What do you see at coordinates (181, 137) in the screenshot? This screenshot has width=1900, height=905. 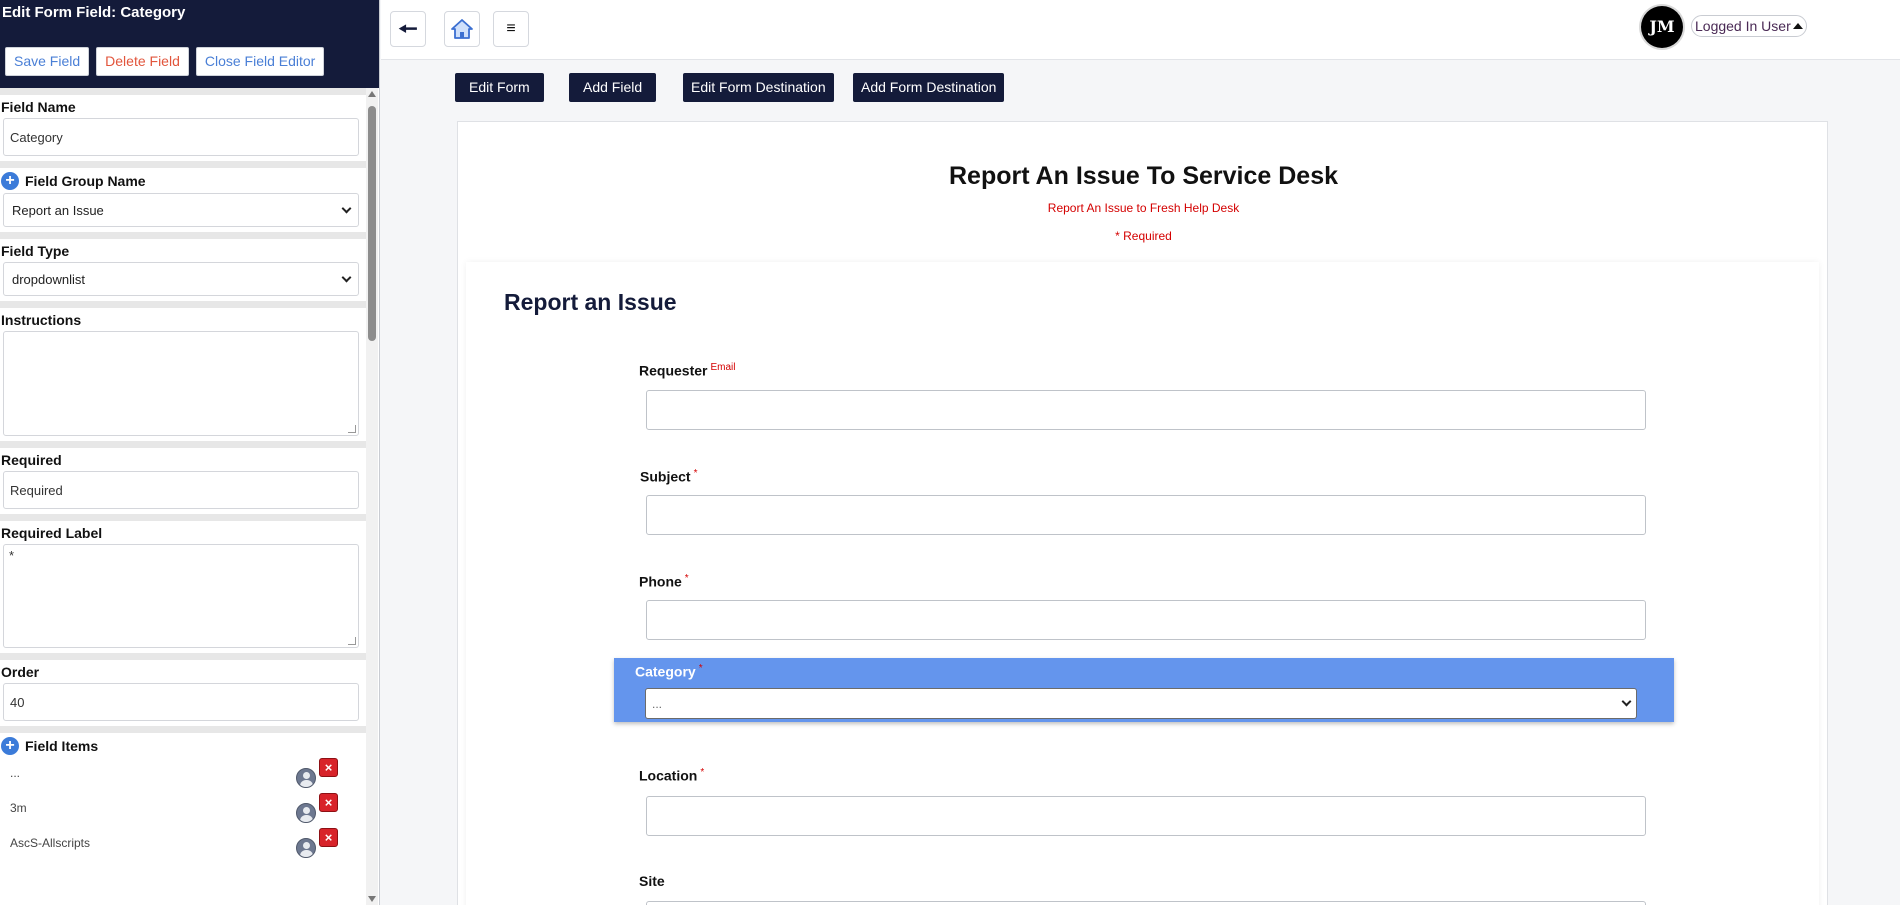 I see `field-name-input: Category` at bounding box center [181, 137].